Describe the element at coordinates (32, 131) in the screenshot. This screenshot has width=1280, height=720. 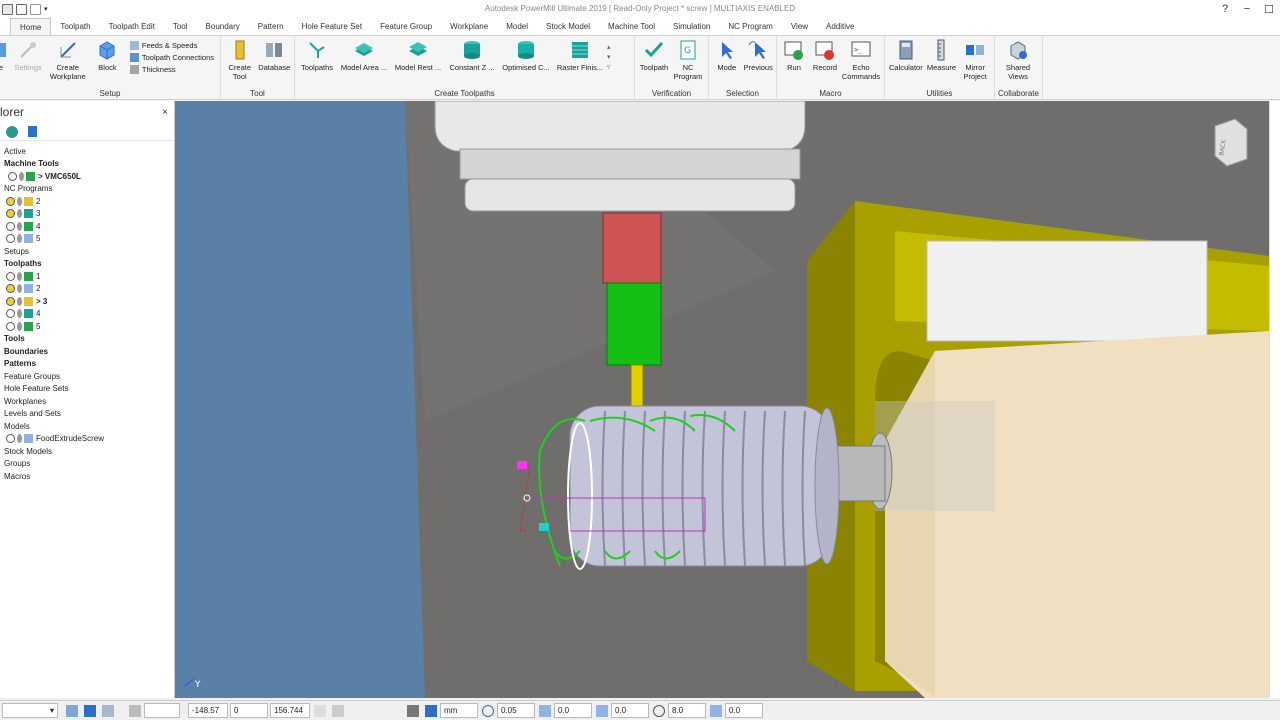
I see `delete-icon` at that location.